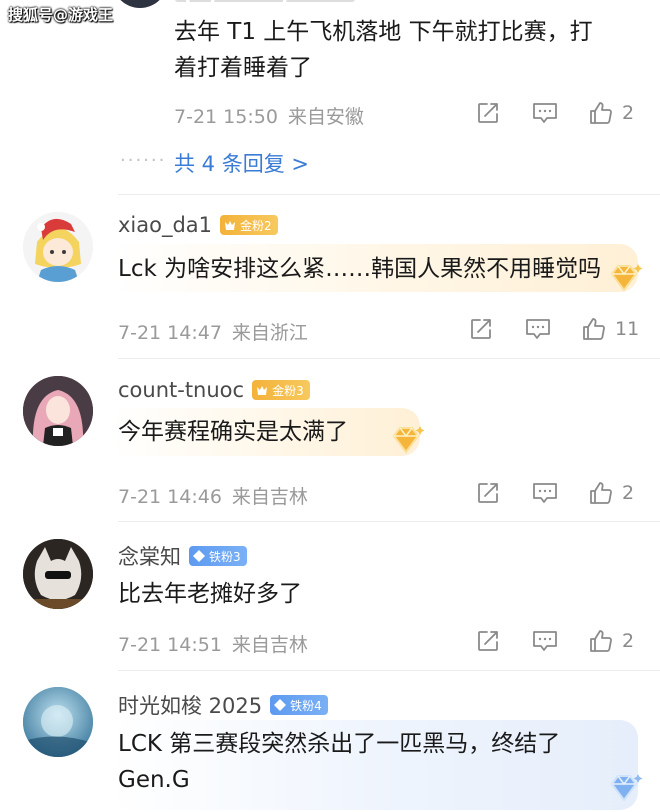  What do you see at coordinates (383, 32) in the screenshot?
I see `comment-text-line: 去年 T1 上午飞机落地 下午就打比赛，打` at bounding box center [383, 32].